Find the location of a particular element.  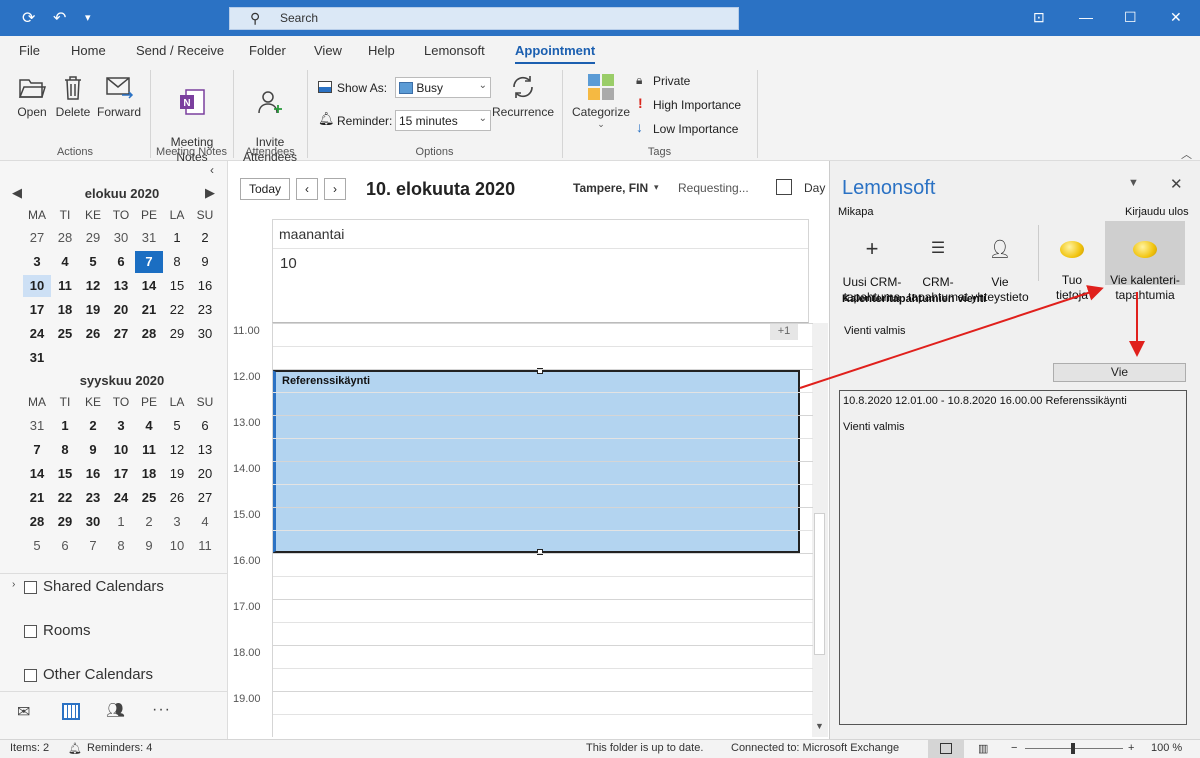

normal-view-icon is located at coordinates (946, 748).